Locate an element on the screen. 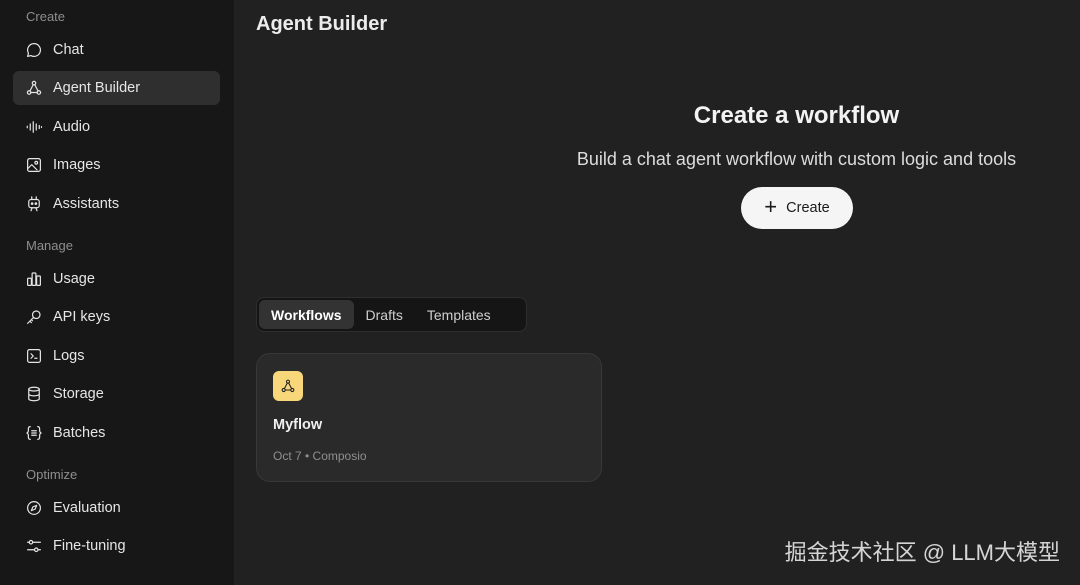 The width and height of the screenshot is (1080, 585). sidebar-item-images: Images is located at coordinates (116, 165).